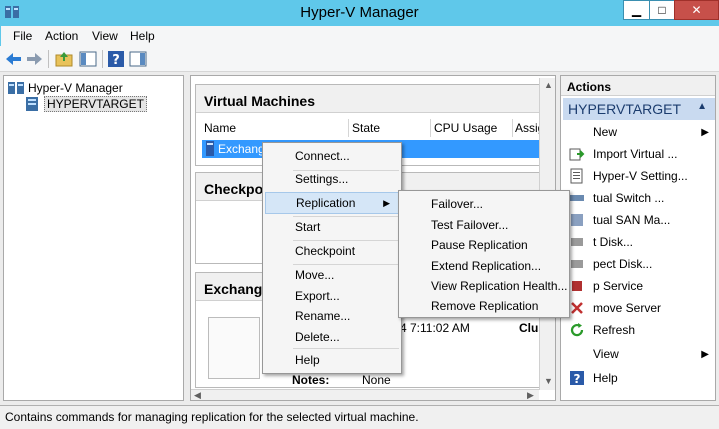  I want to click on column-state: State, so click(366, 128).